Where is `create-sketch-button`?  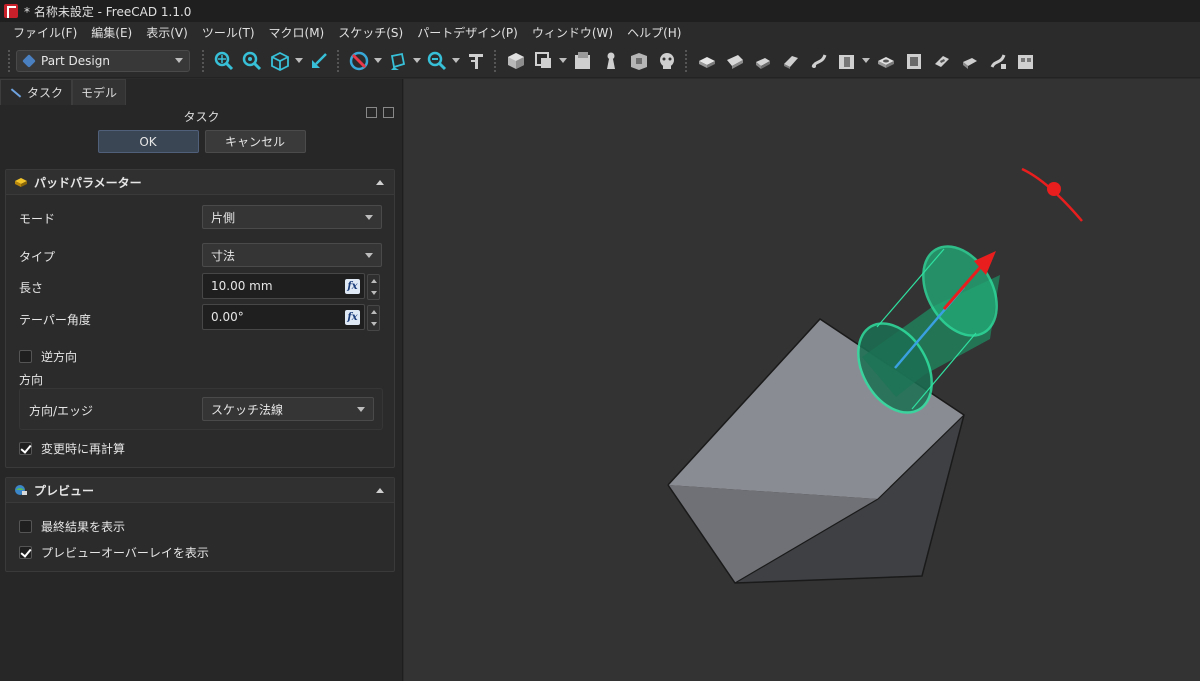 create-sketch-button is located at coordinates (544, 61).